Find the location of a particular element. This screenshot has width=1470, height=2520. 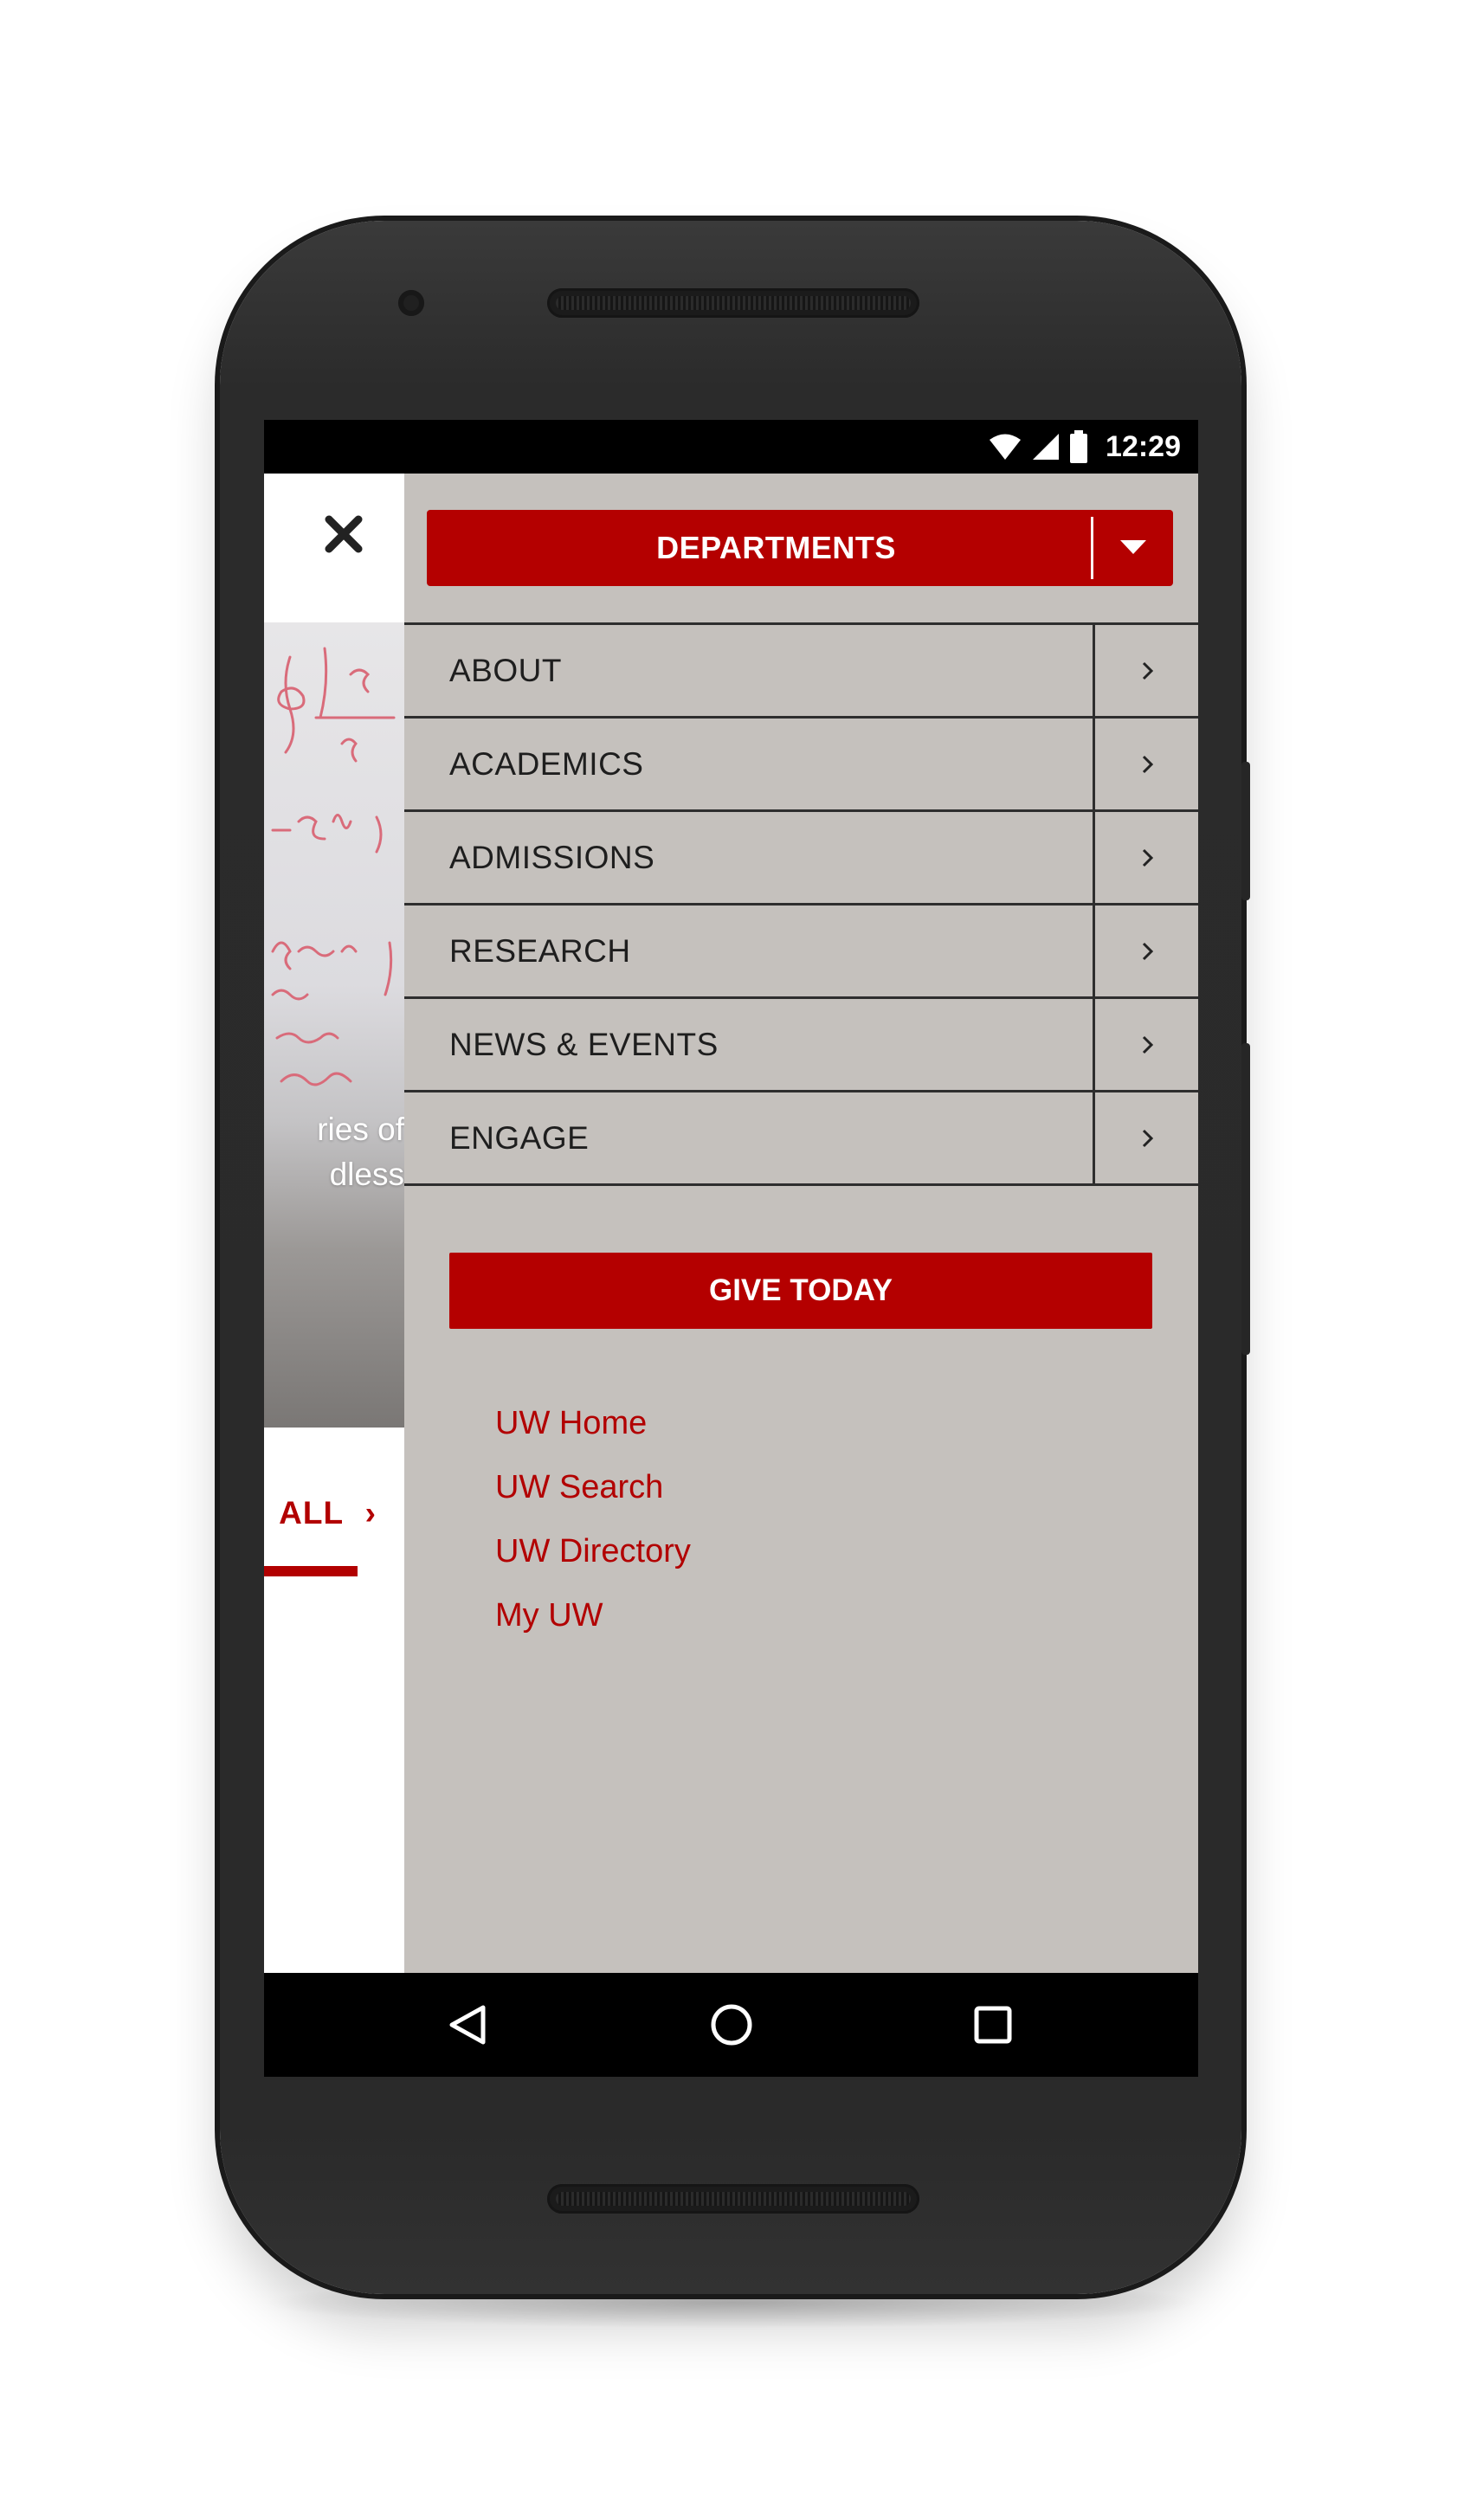

bottom-speaker is located at coordinates (733, 2199).